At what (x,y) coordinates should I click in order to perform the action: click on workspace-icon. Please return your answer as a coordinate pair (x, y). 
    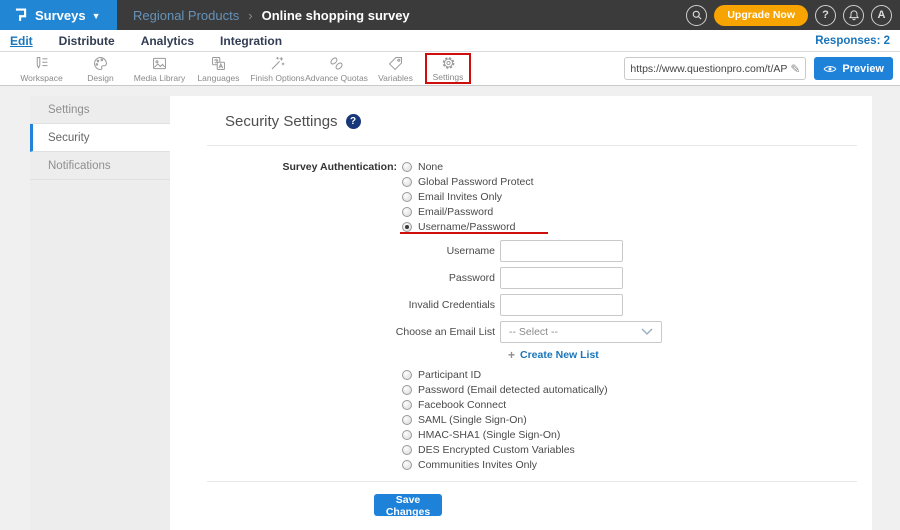
    Looking at the image, I should click on (42, 62).